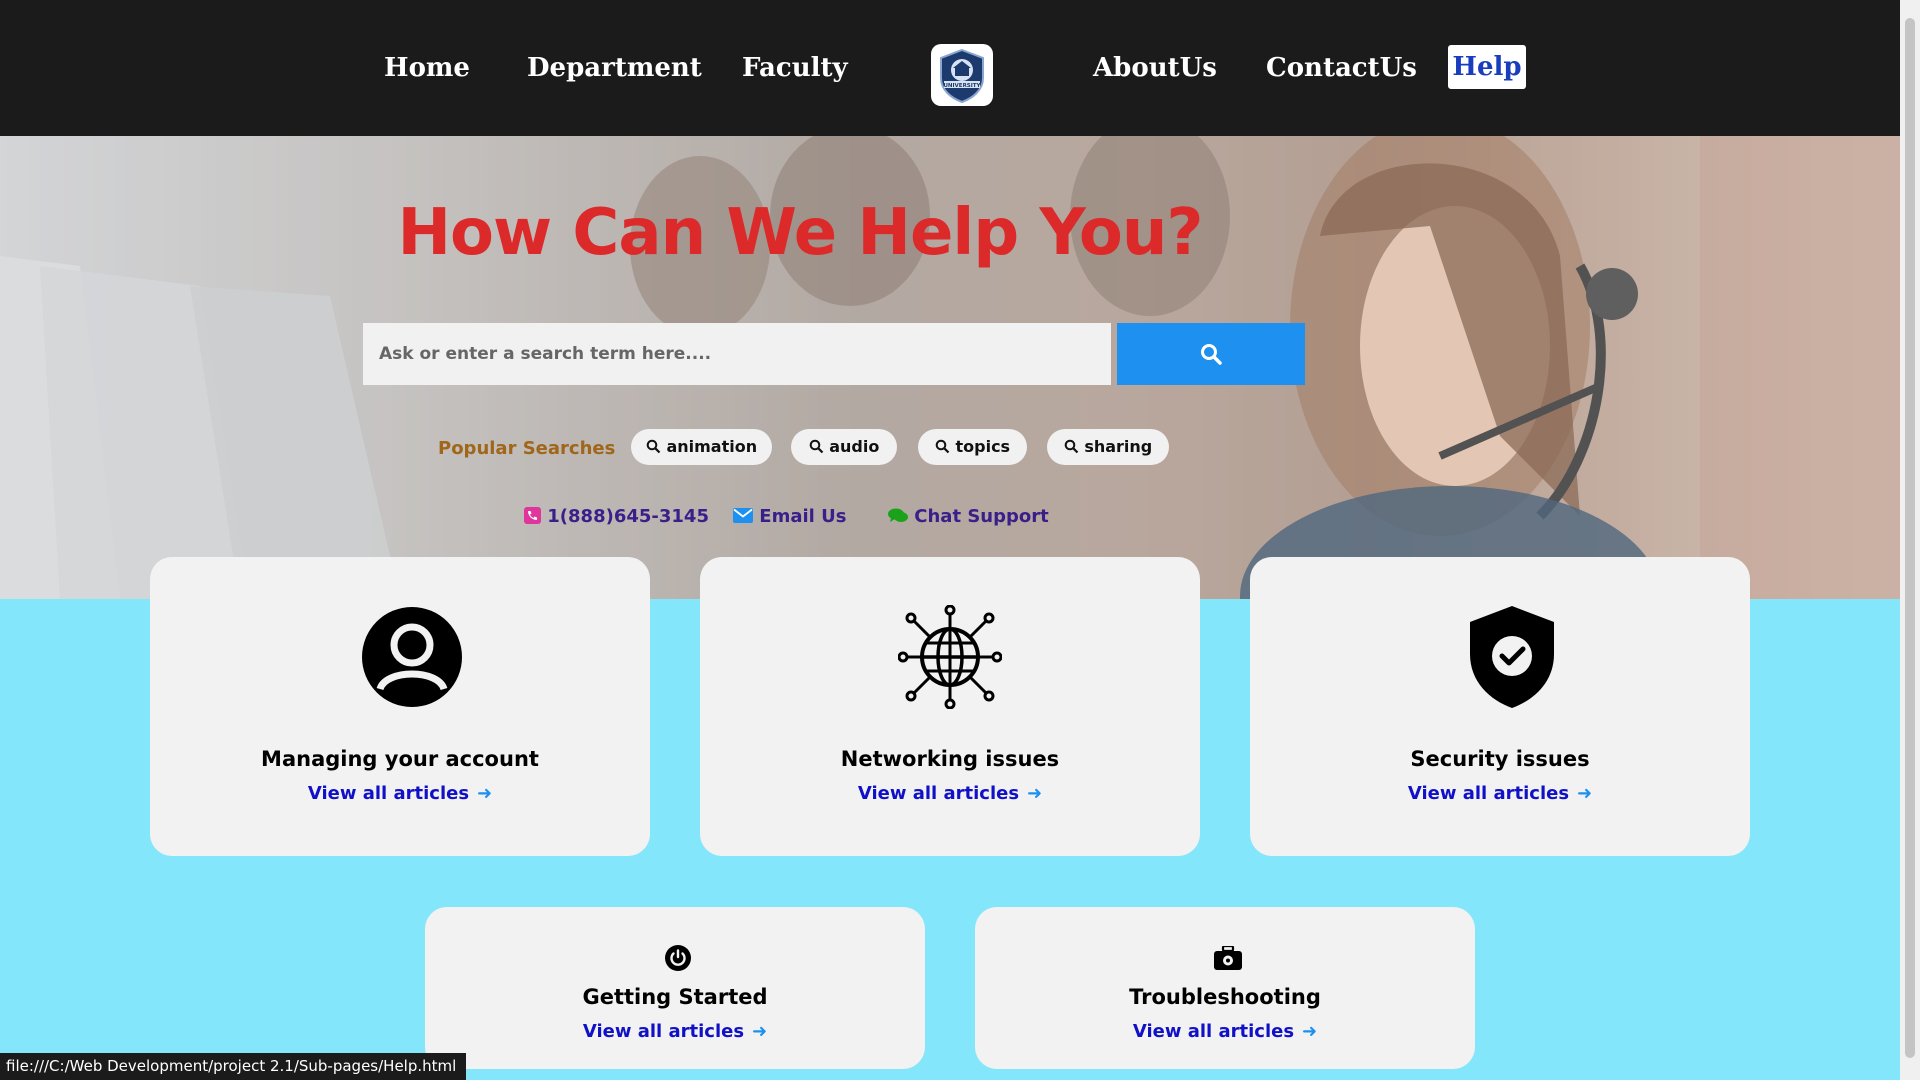  I want to click on power-icon, so click(678, 958).